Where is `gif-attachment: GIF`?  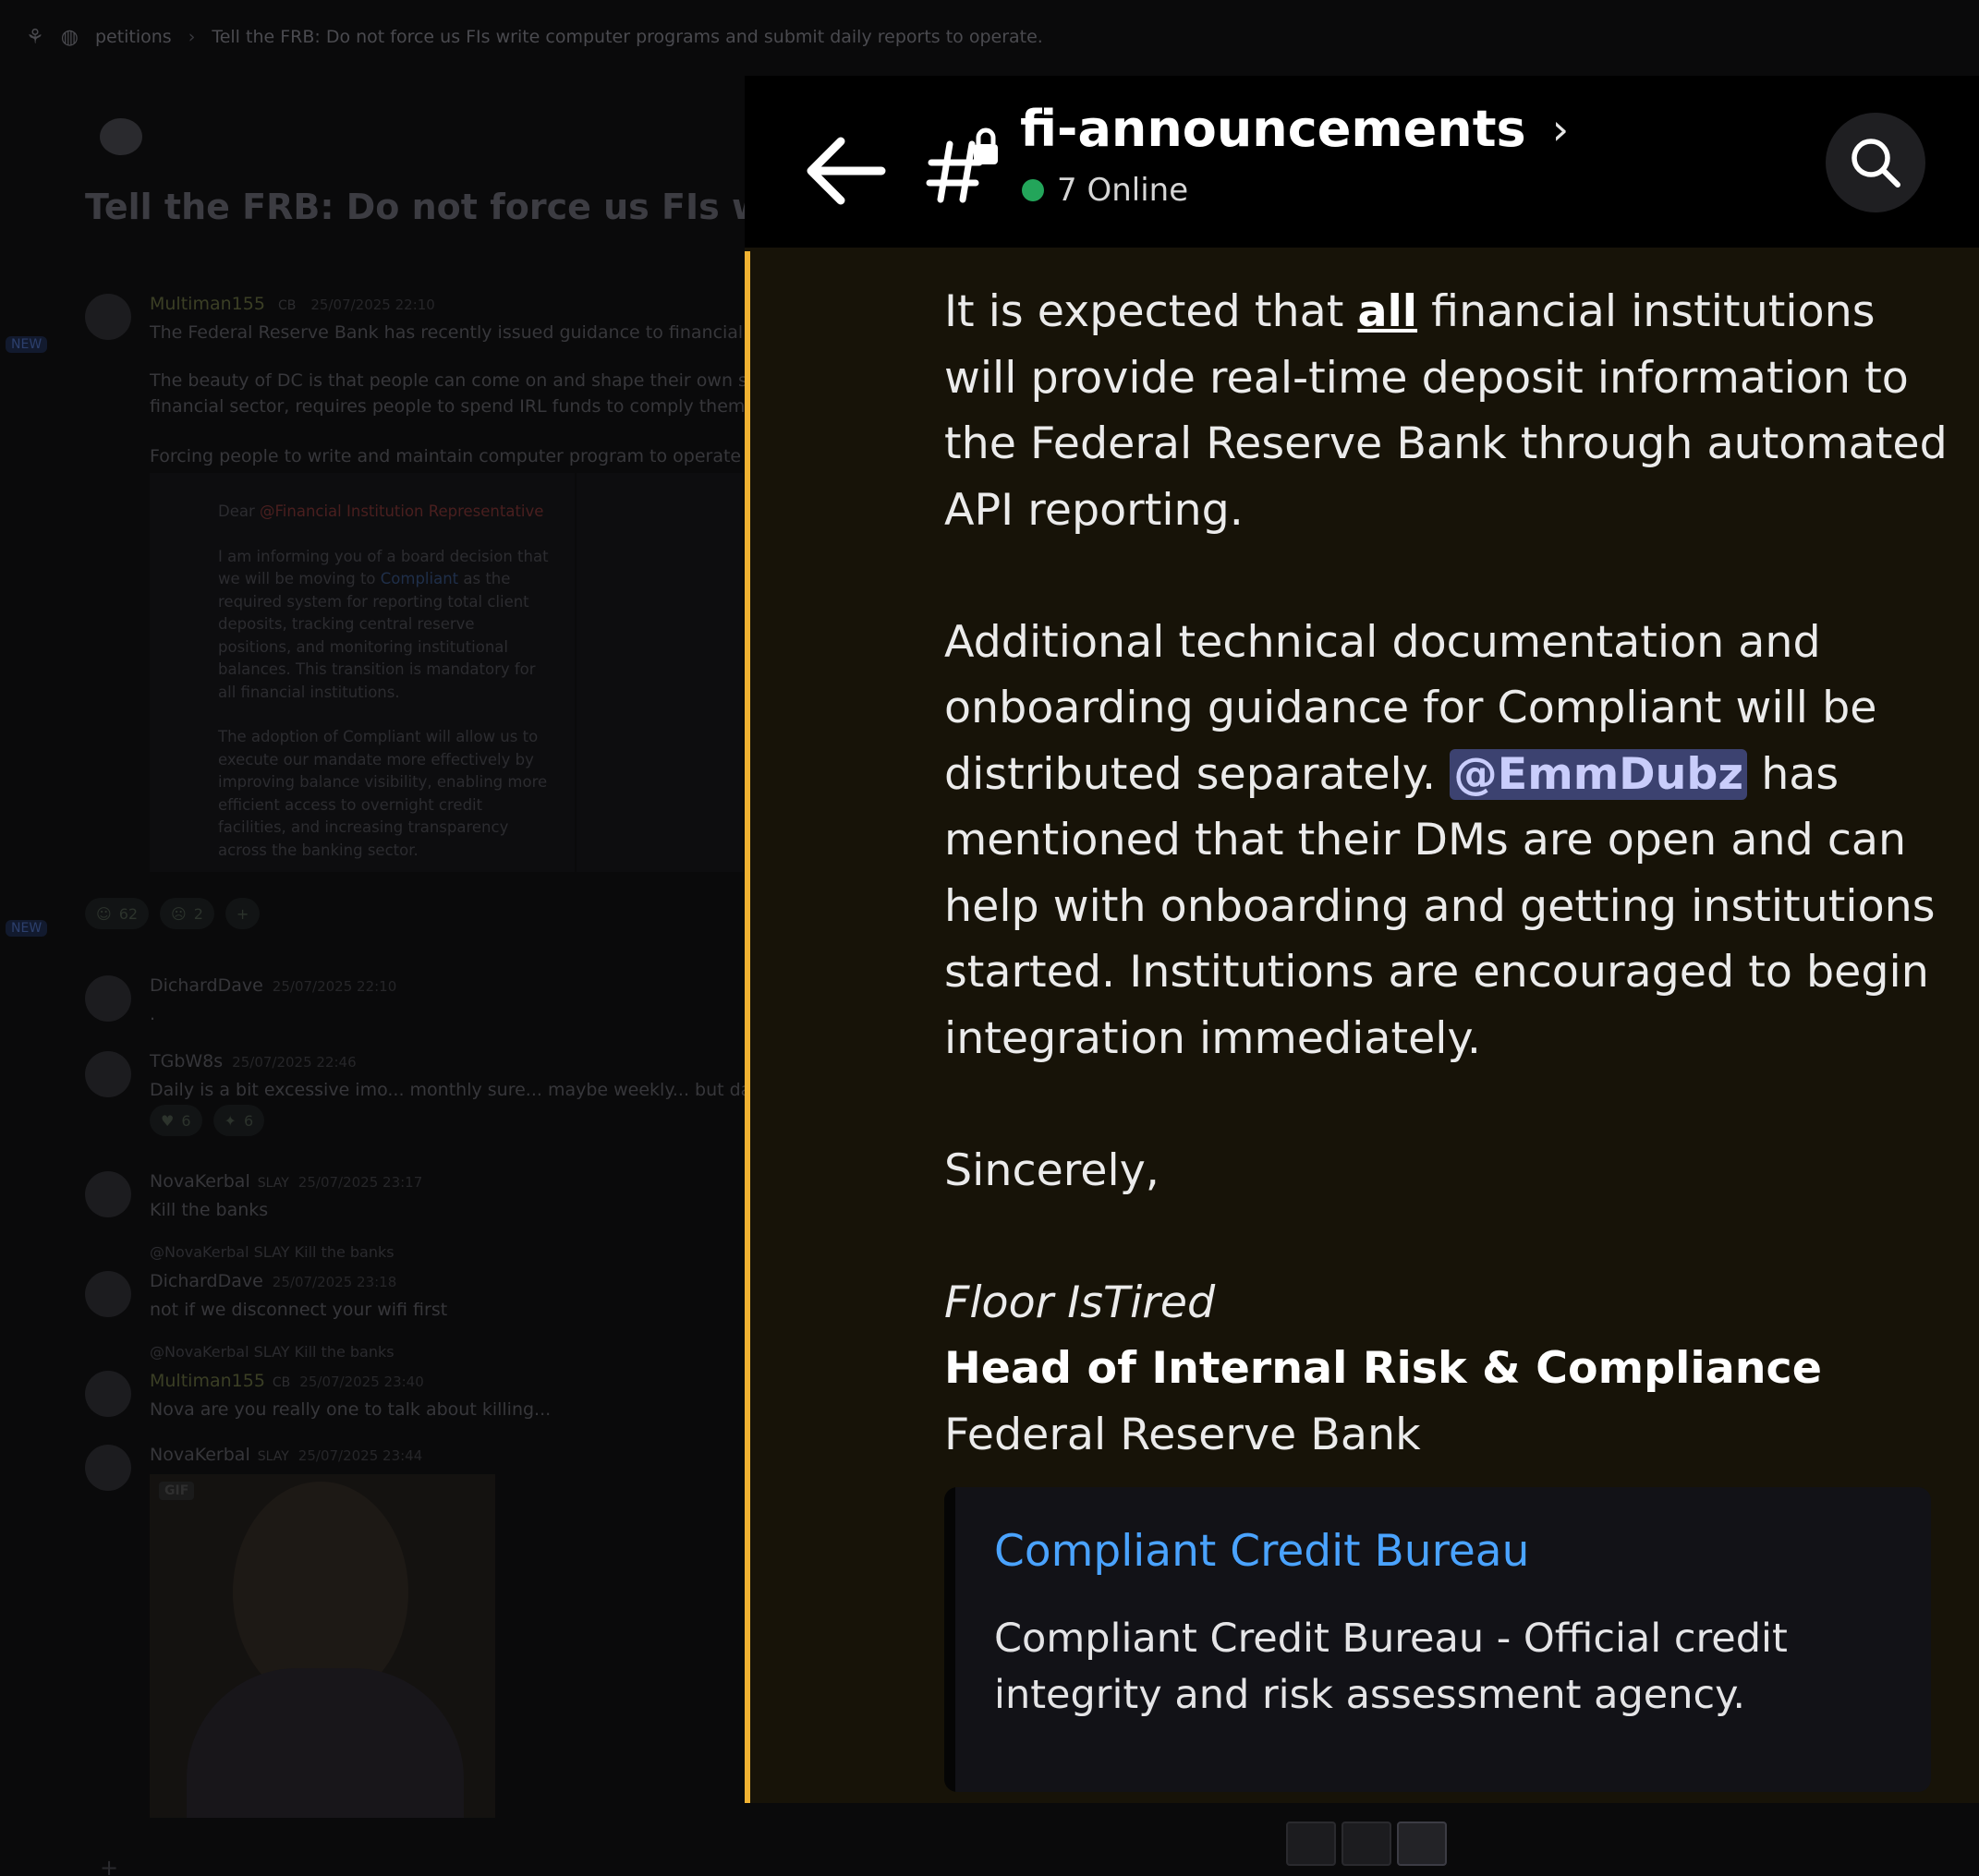 gif-attachment: GIF is located at coordinates (323, 1646).